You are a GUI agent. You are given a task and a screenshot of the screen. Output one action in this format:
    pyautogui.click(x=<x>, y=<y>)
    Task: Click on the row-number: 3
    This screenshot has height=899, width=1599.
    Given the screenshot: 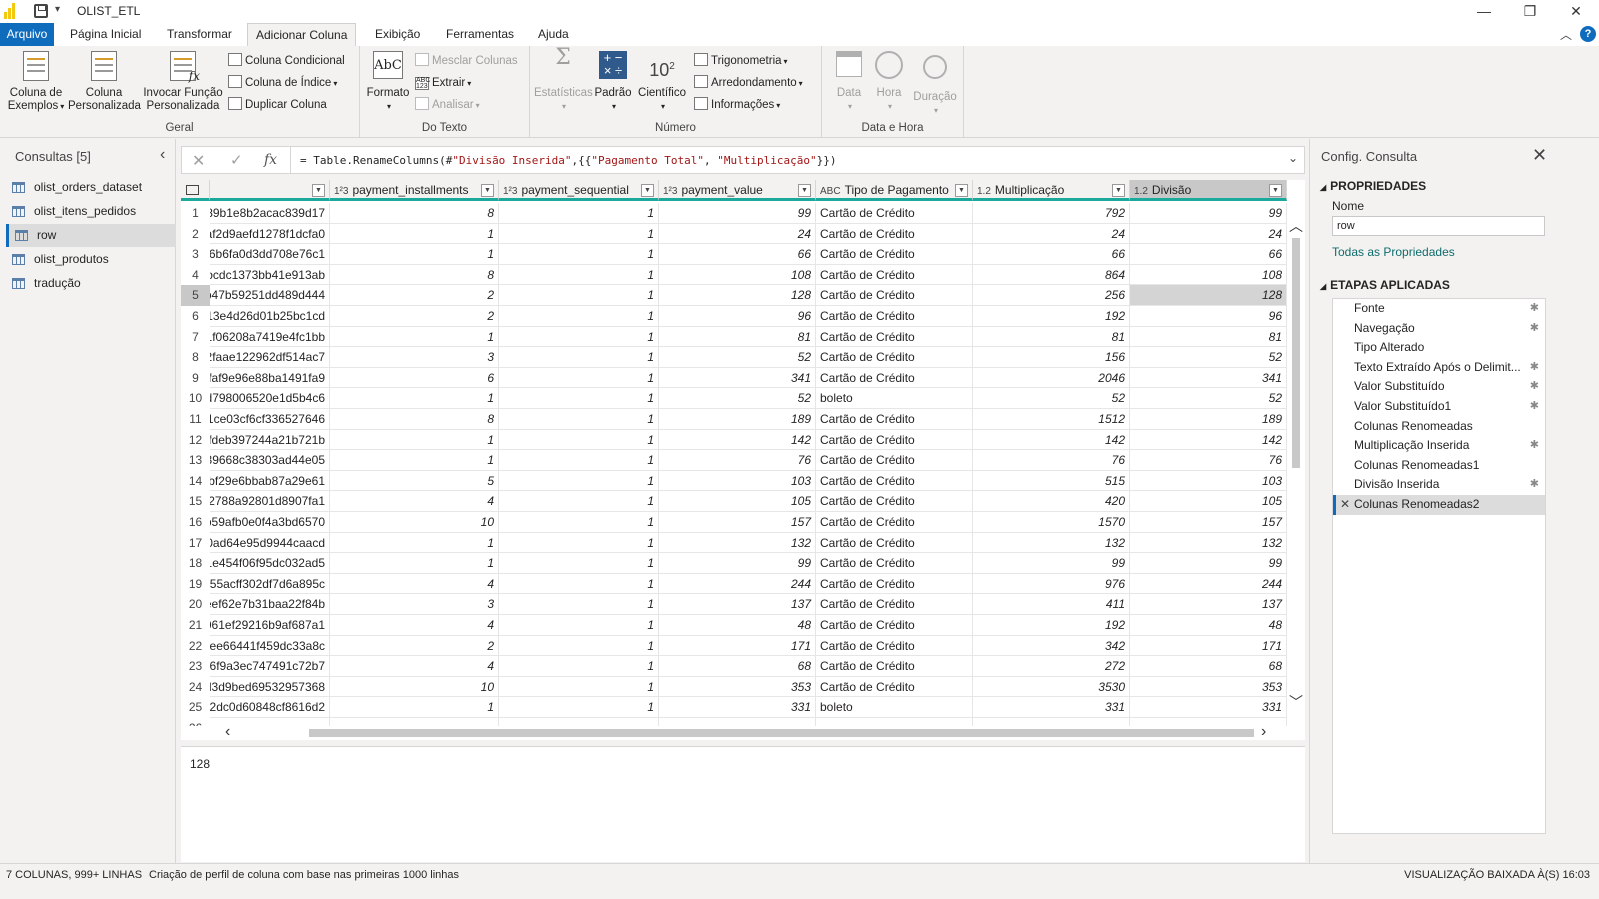 What is the action you would take?
    pyautogui.click(x=195, y=254)
    